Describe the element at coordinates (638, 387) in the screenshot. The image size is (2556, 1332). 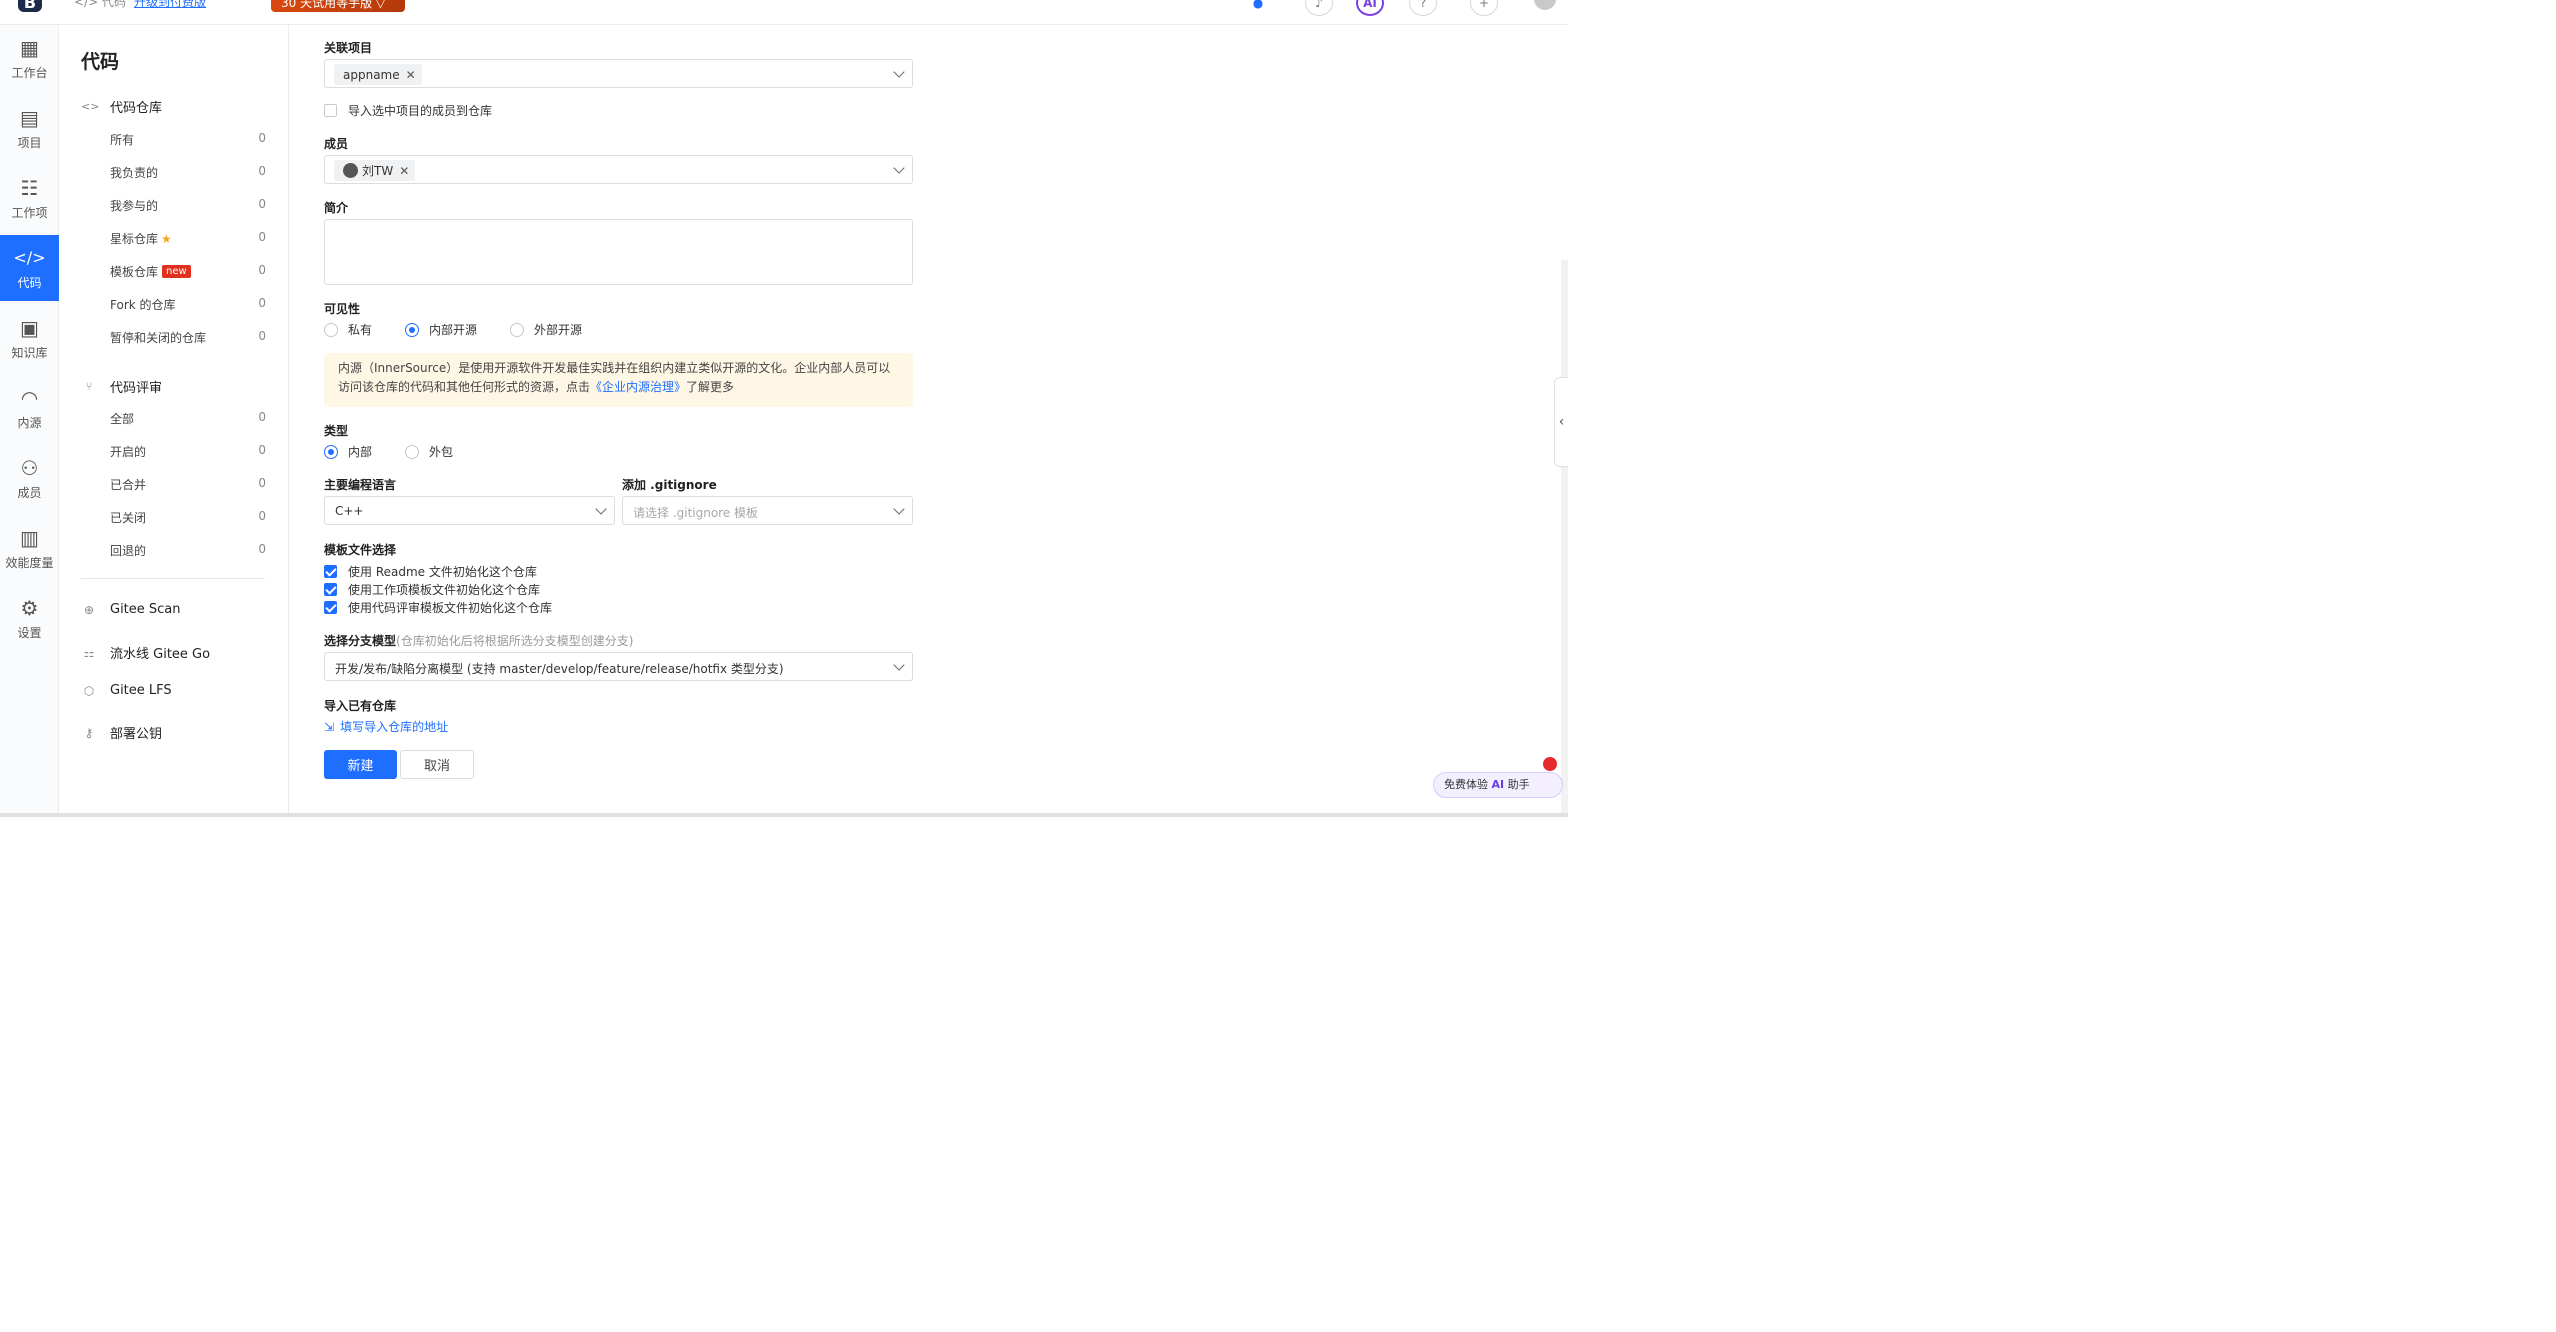
I see `innersource-governance-link: 《企业内源治理》` at that location.